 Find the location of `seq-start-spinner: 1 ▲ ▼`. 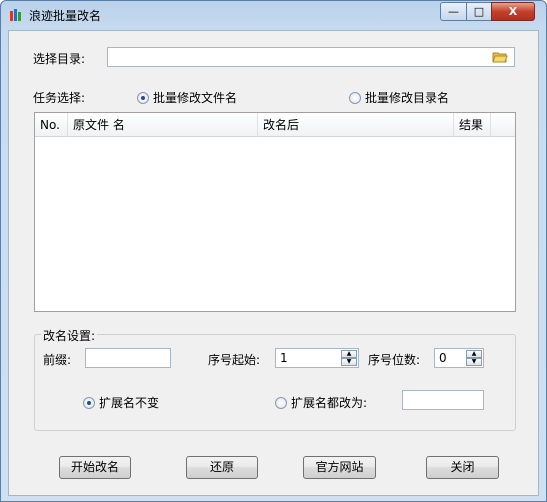

seq-start-spinner: 1 ▲ ▼ is located at coordinates (317, 358).